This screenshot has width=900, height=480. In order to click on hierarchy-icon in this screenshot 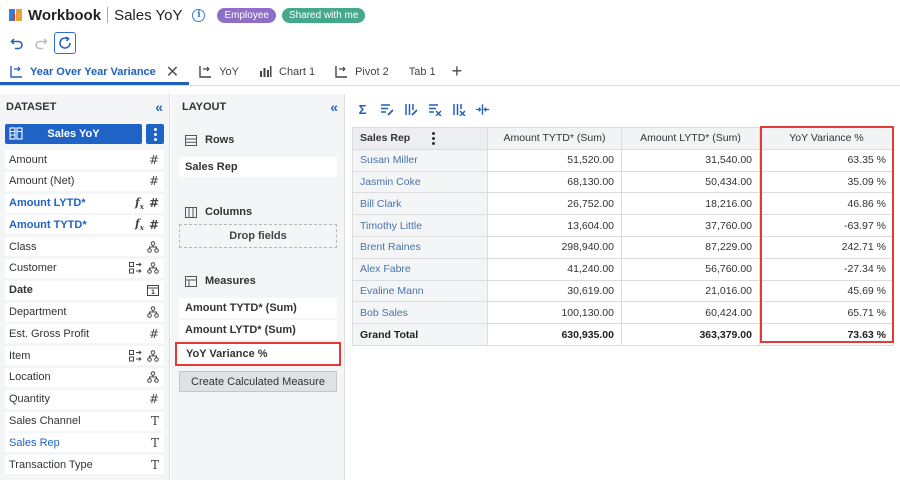, I will do `click(153, 312)`.